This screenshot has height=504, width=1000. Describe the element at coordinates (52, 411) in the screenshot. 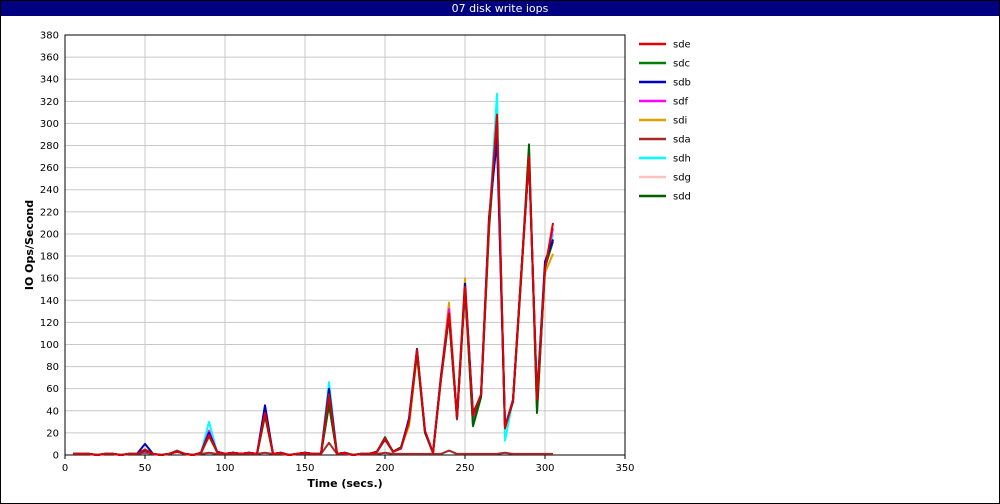

I see `y-tick-label: 40` at that location.